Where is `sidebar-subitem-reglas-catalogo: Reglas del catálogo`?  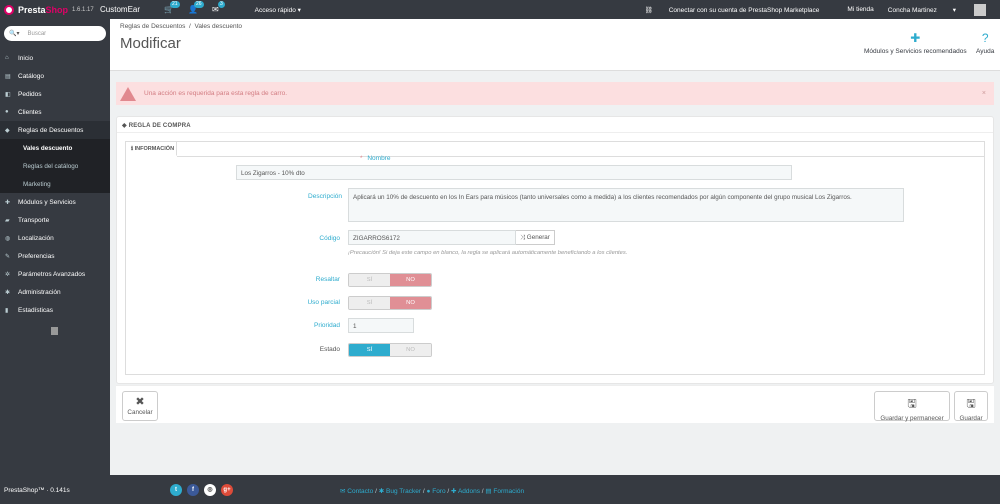
sidebar-subitem-reglas-catalogo: Reglas del catálogo is located at coordinates (55, 166).